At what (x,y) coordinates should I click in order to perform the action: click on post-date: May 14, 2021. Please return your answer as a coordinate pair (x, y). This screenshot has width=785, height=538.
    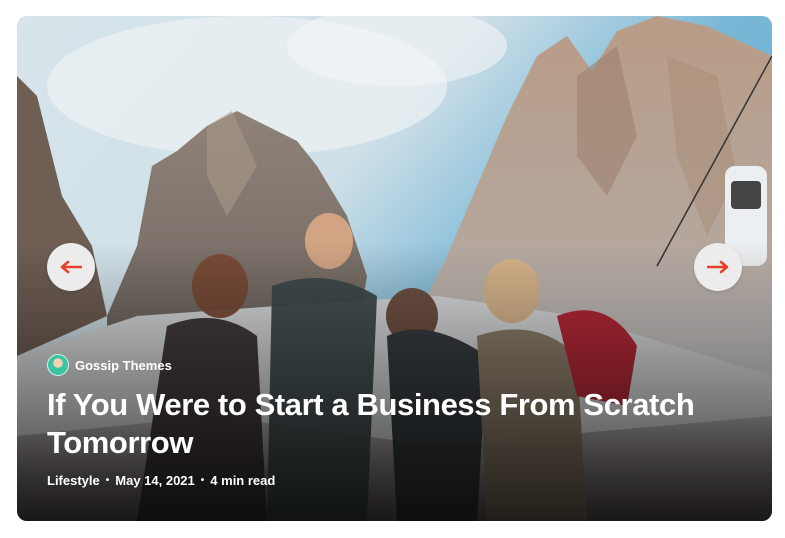
    Looking at the image, I should click on (155, 480).